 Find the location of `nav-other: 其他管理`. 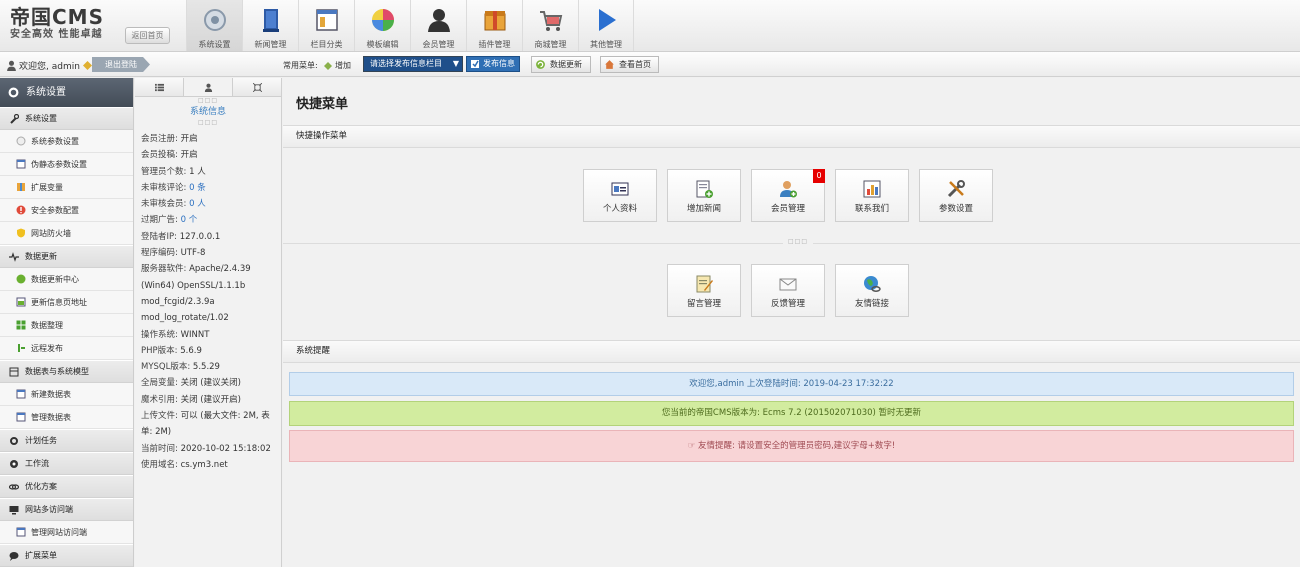

nav-other: 其他管理 is located at coordinates (606, 25).